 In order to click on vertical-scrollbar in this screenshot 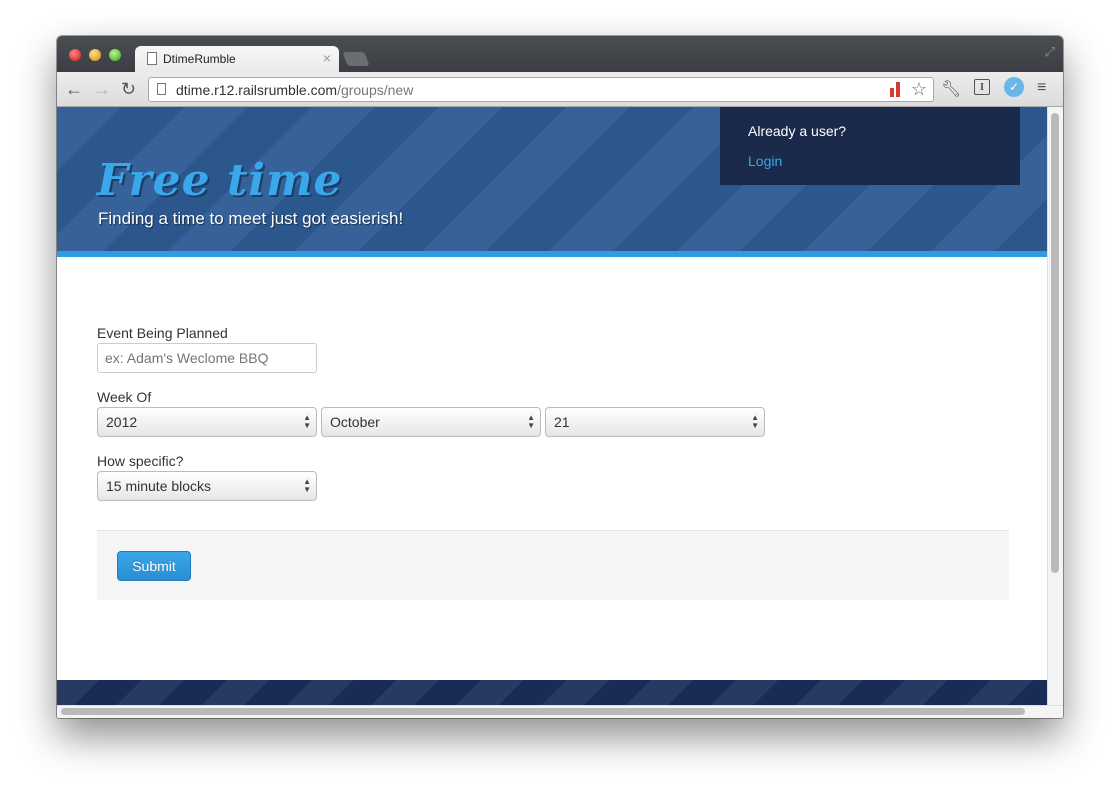, I will do `click(1055, 406)`.